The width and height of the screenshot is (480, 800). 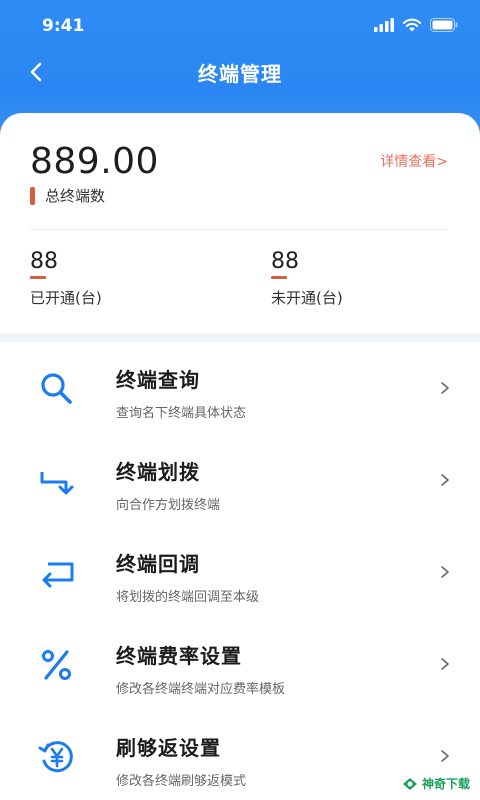 I want to click on nav-bar: 终端管理, so click(x=240, y=72).